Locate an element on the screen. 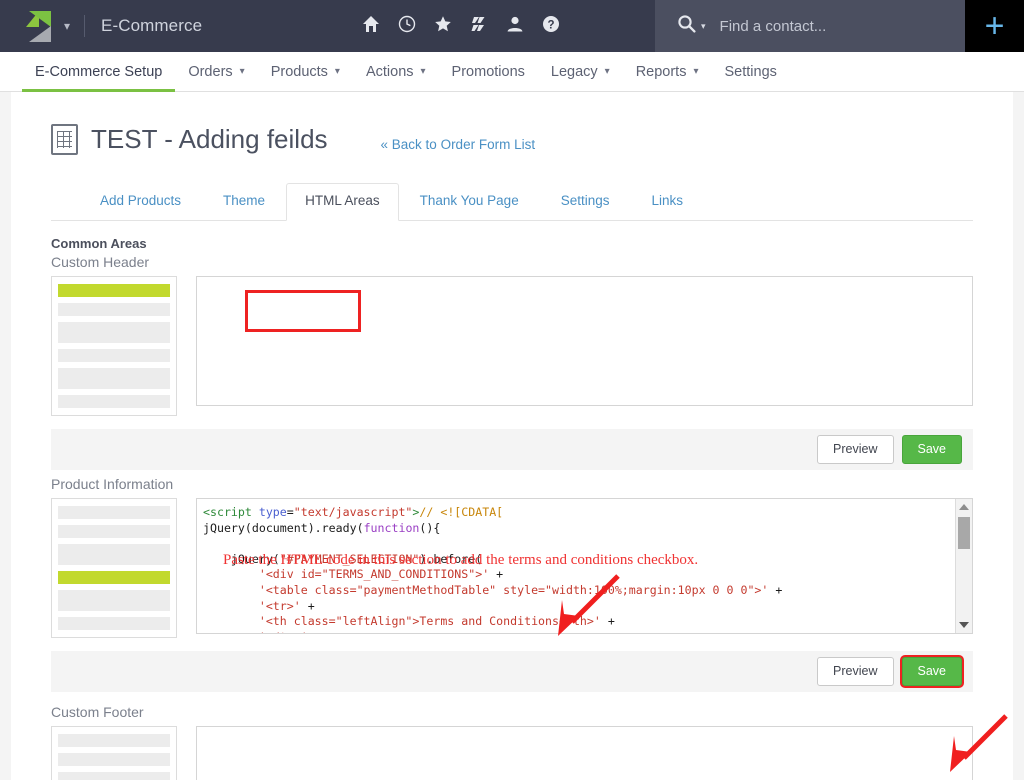  brand-area: ▾ E-Commerce is located at coordinates (101, 26).